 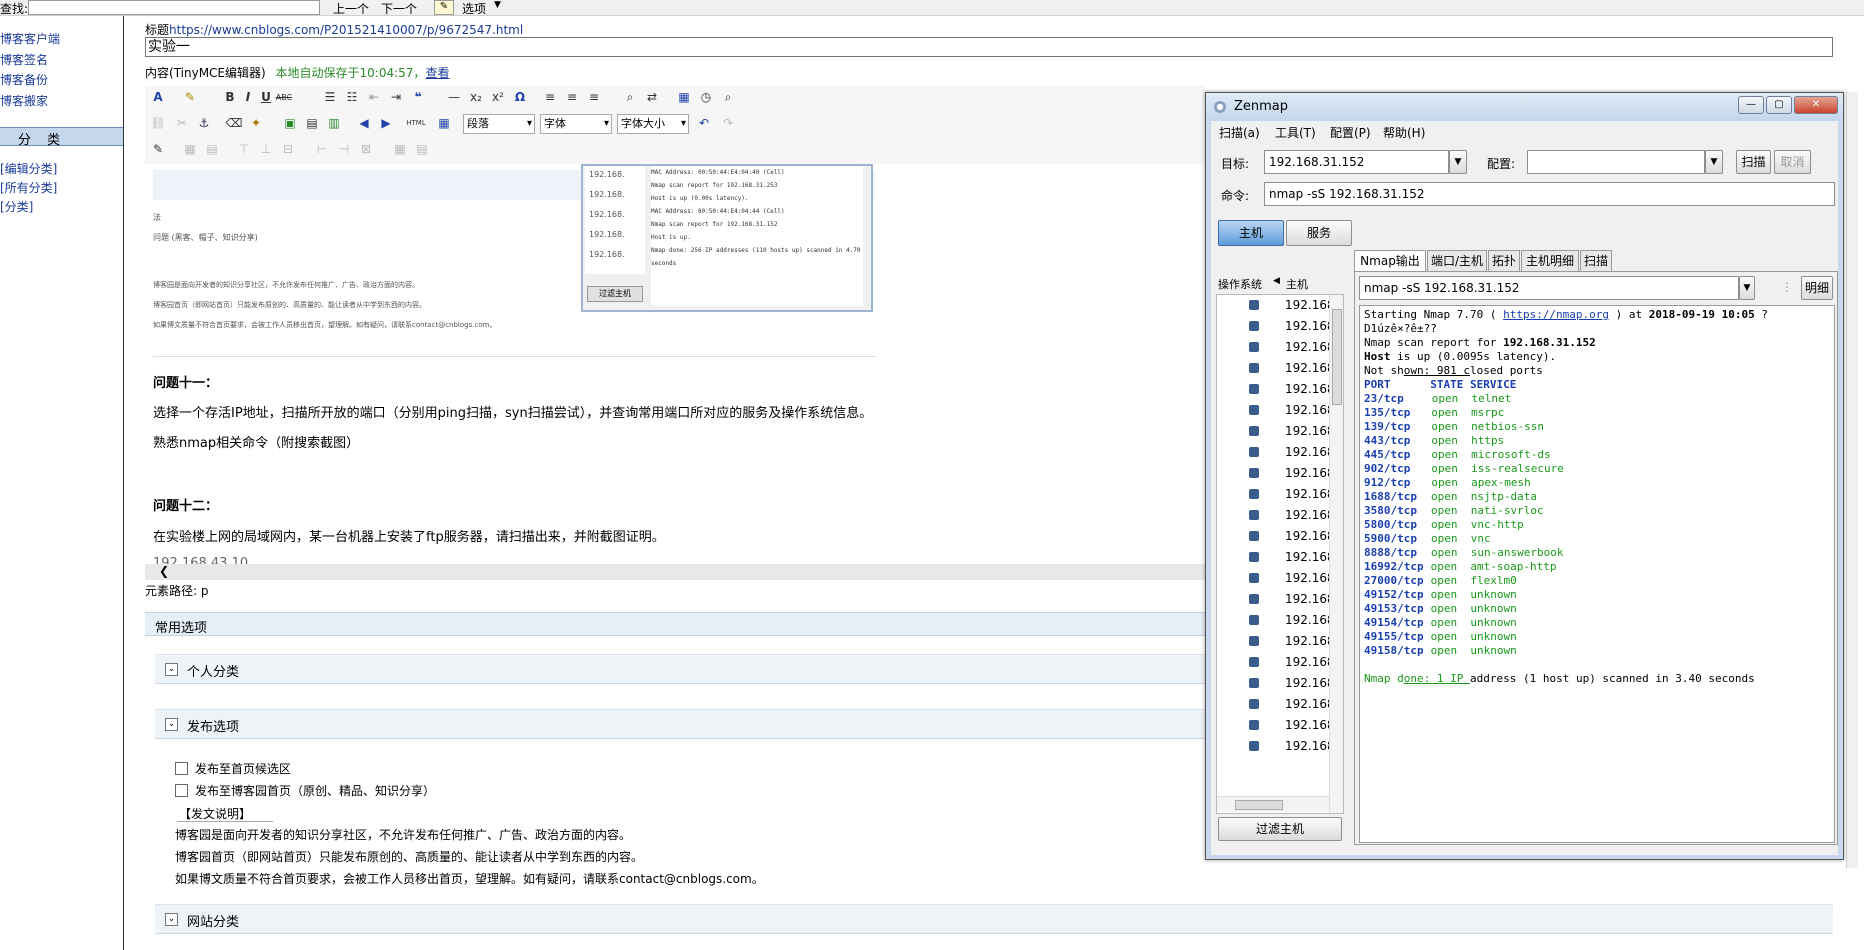 I want to click on menu-profile: 配置(P), so click(x=1350, y=132).